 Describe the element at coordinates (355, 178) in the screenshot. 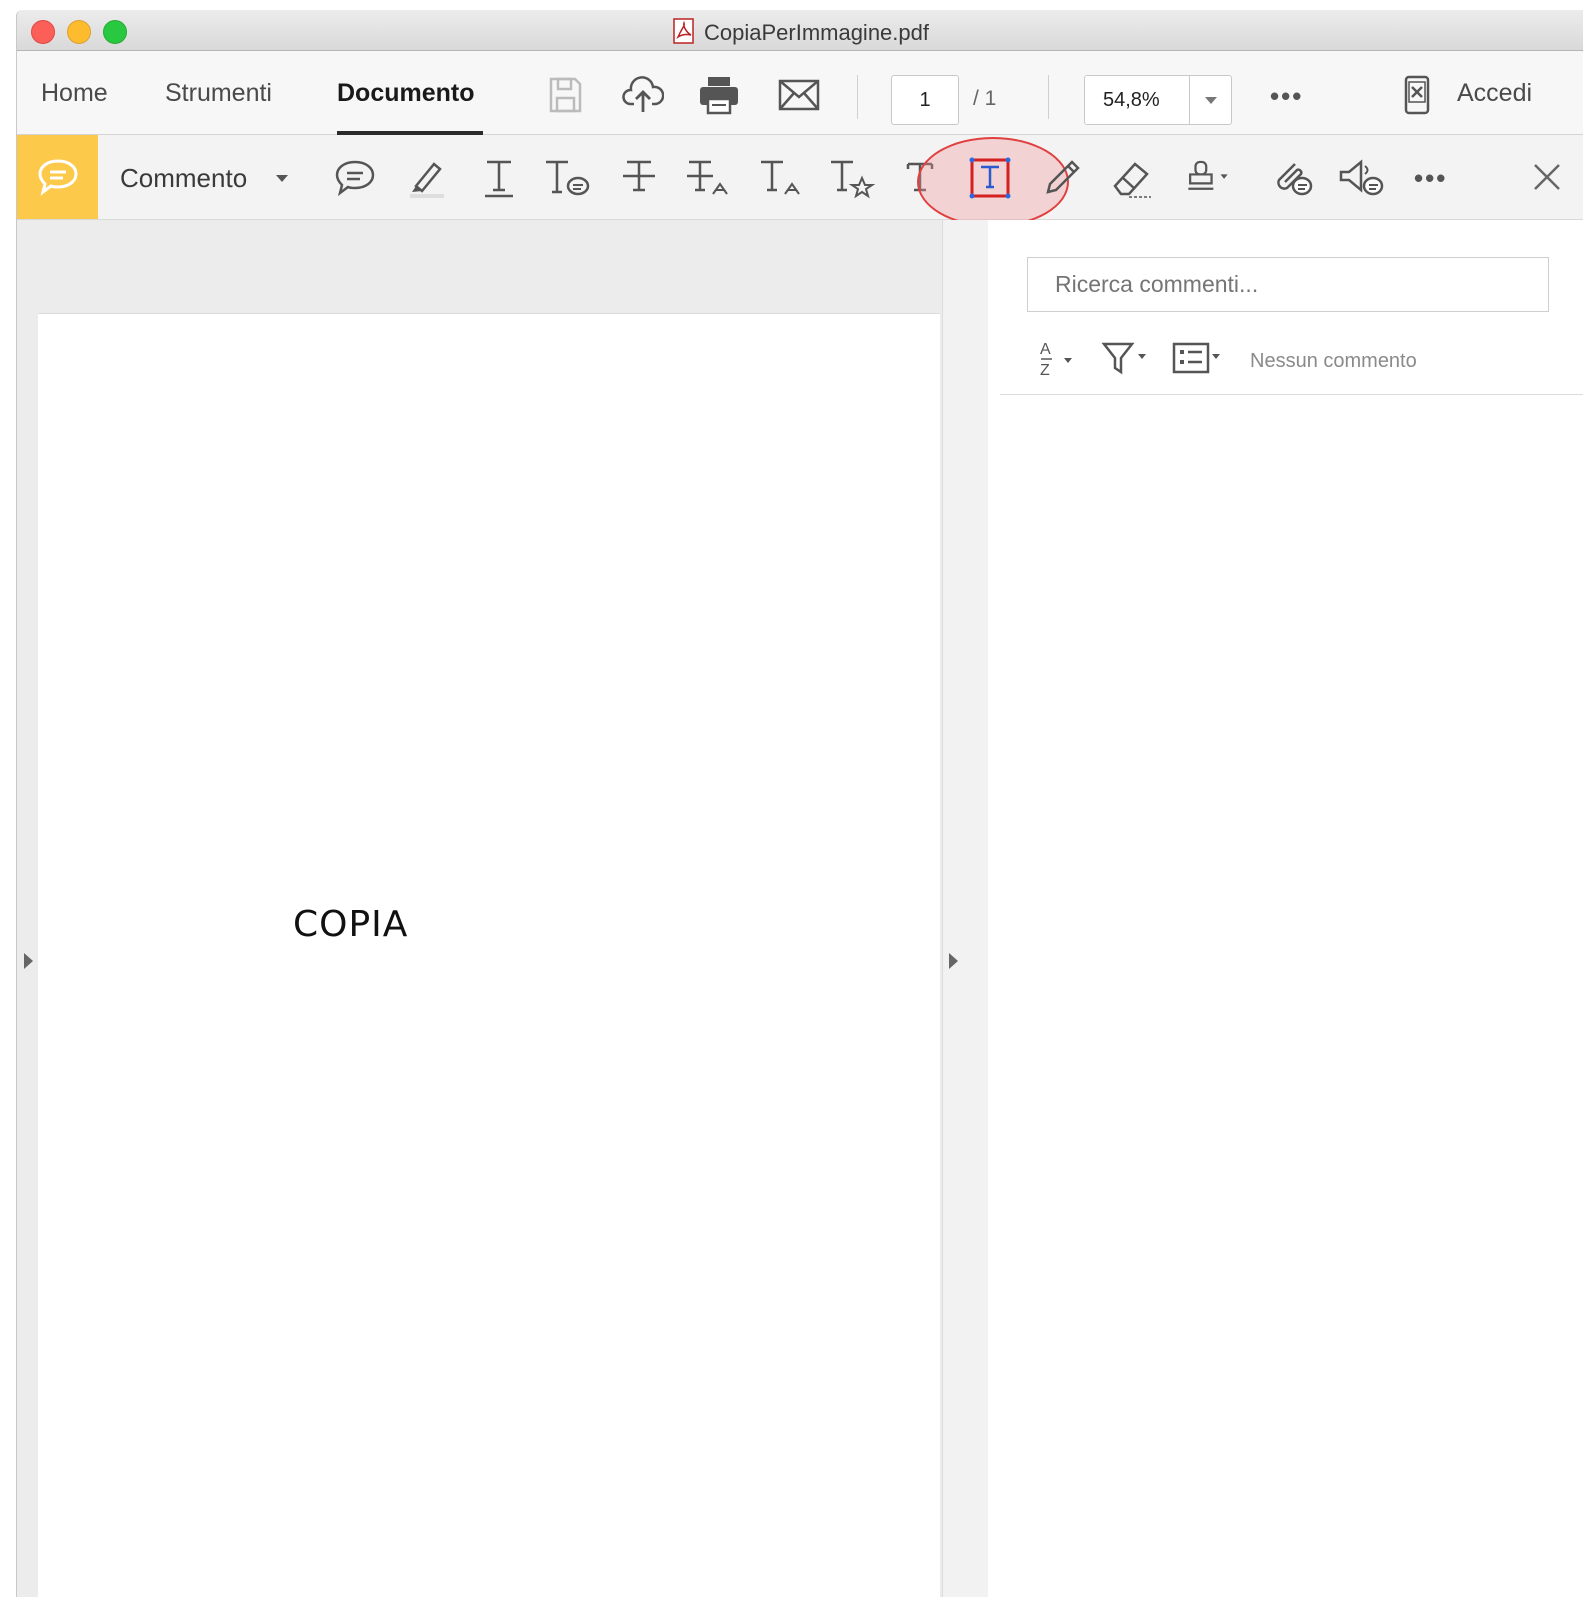

I see `sticky-note-icon` at that location.